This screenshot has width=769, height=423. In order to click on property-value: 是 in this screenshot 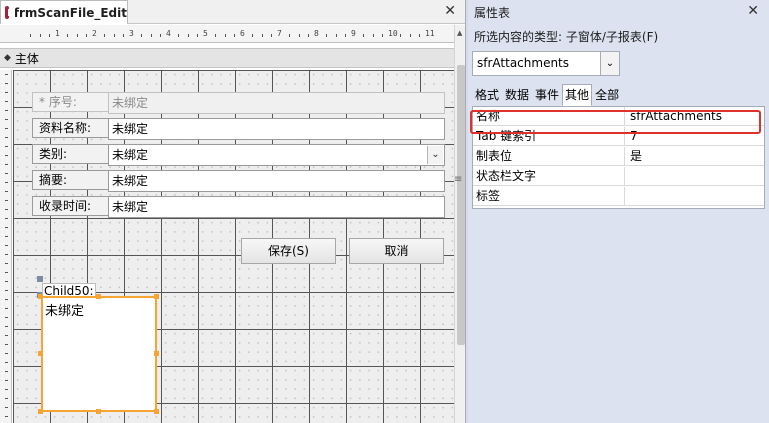, I will do `click(636, 156)`.